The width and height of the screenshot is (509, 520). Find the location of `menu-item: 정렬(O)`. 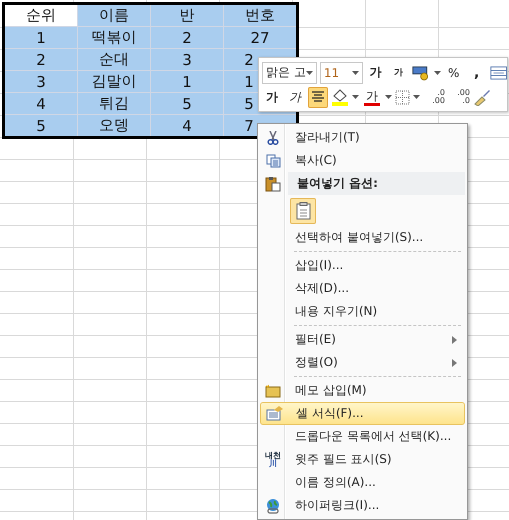

menu-item: 정렬(O) is located at coordinates (362, 362).